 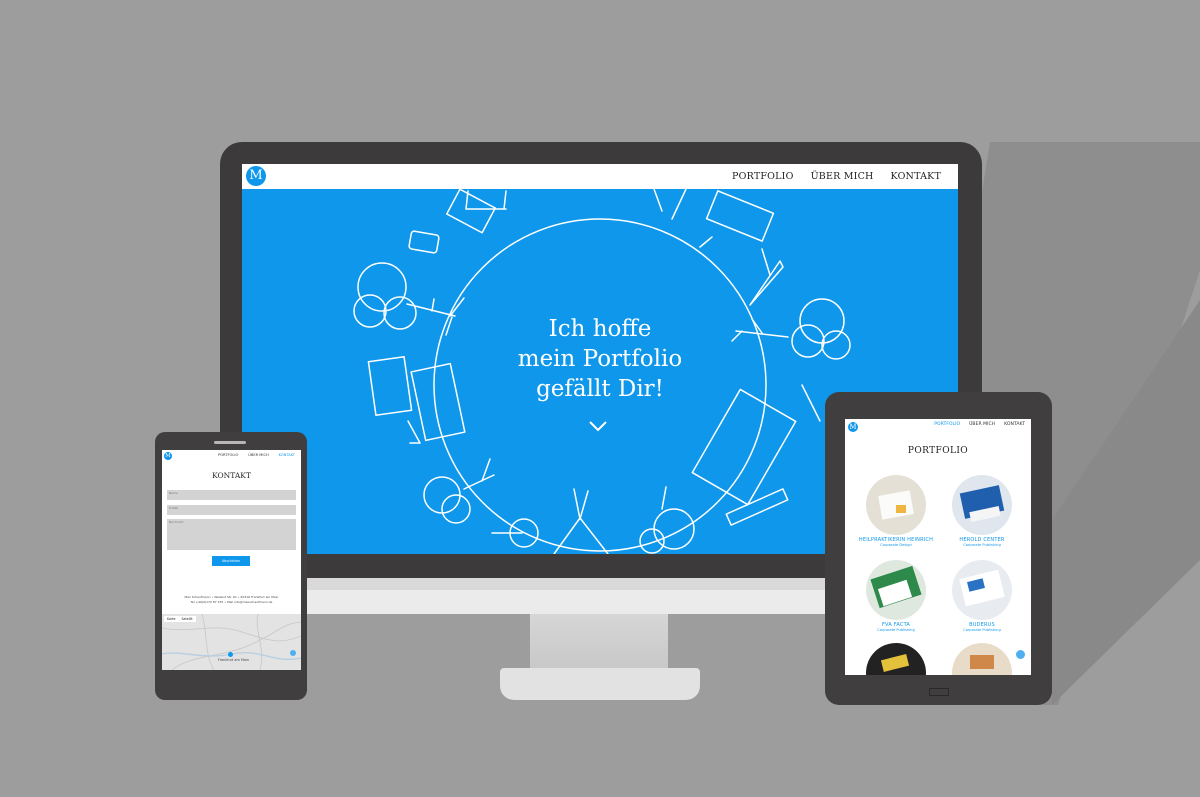 I want to click on map-zoom-button, so click(x=293, y=653).